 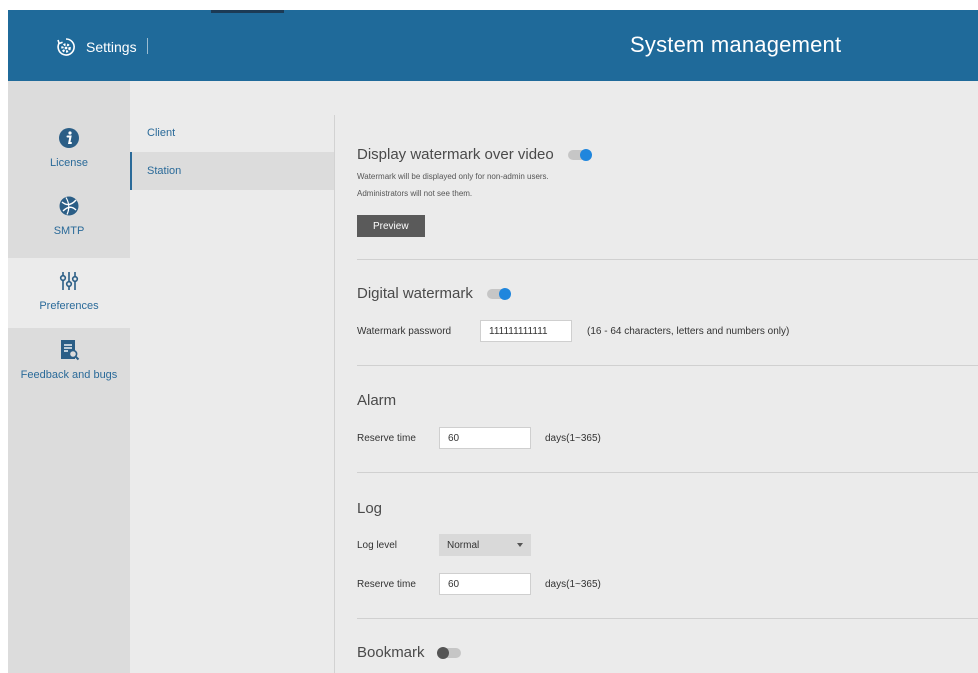 I want to click on log-reserve-time-label: Reserve time, so click(x=386, y=584).